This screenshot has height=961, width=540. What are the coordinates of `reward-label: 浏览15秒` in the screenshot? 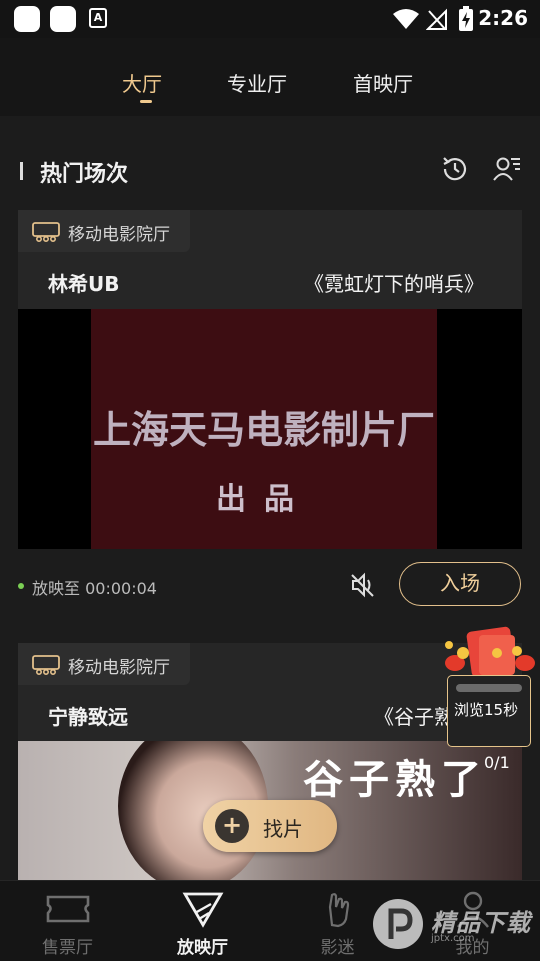 It's located at (486, 710).